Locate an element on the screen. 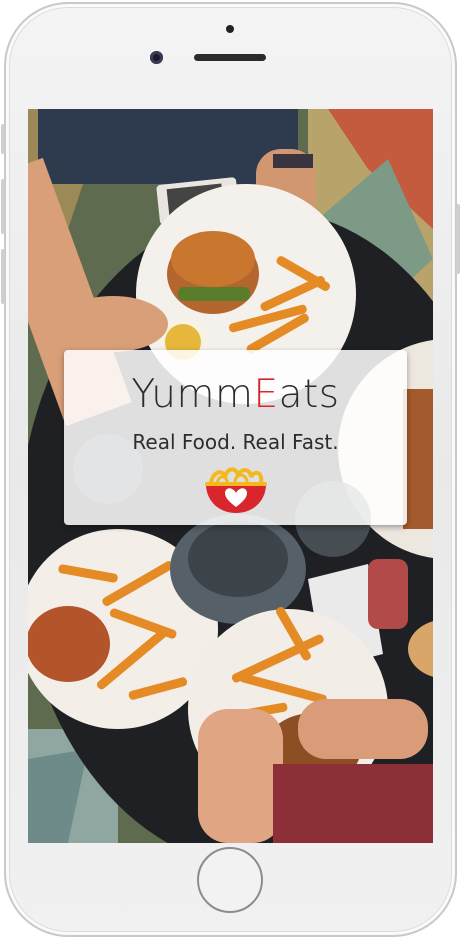 This screenshot has width=461, height=941. home-button is located at coordinates (230, 880).